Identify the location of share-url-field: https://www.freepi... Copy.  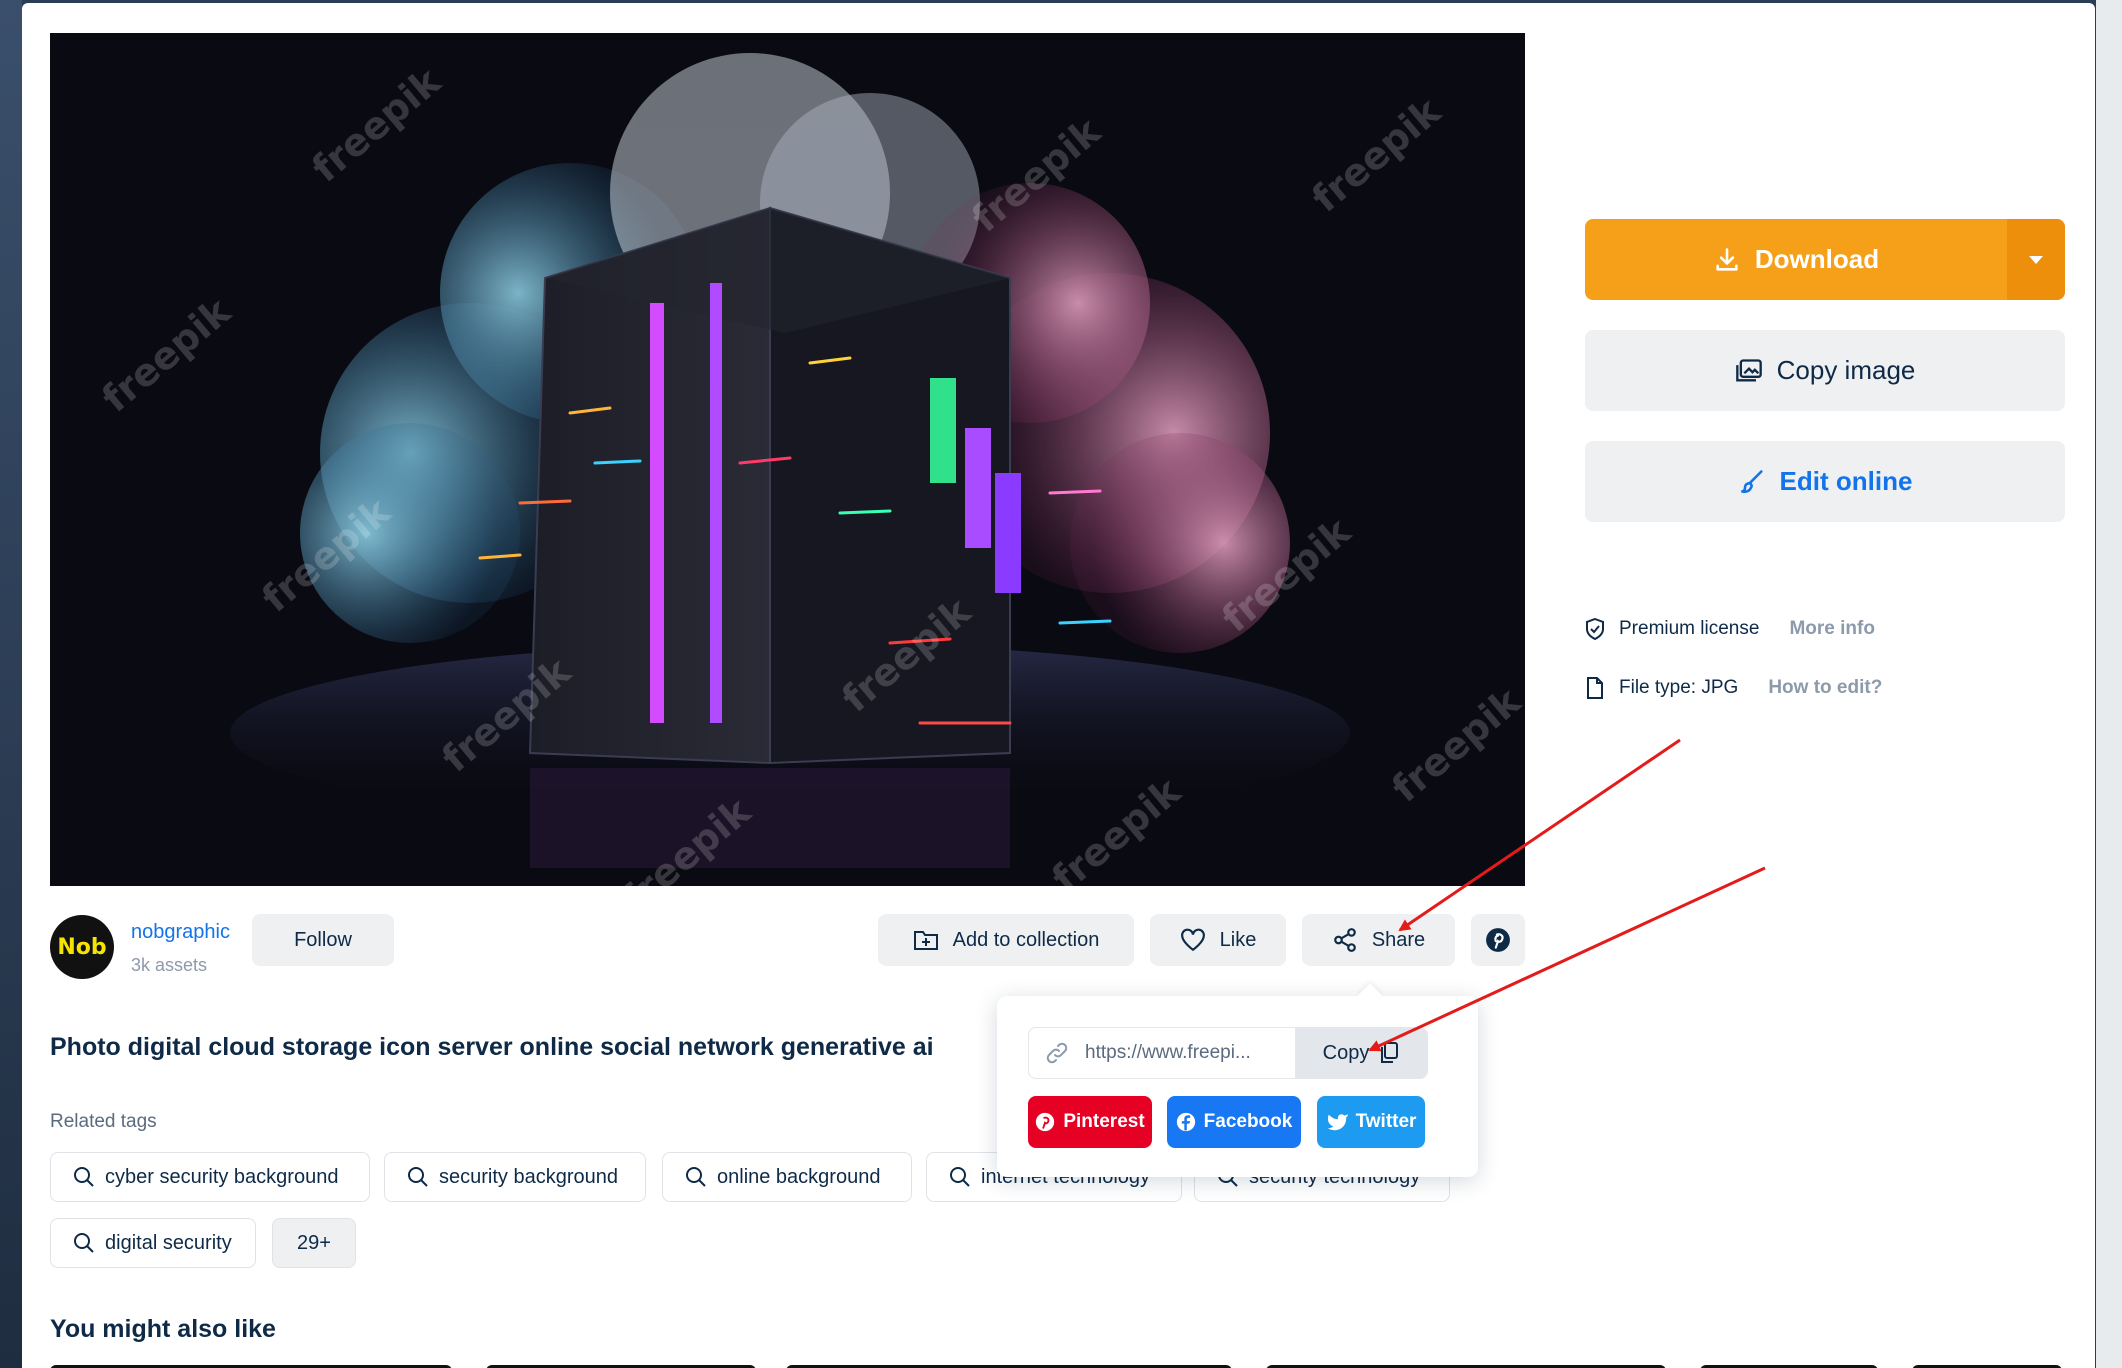
(1228, 1053).